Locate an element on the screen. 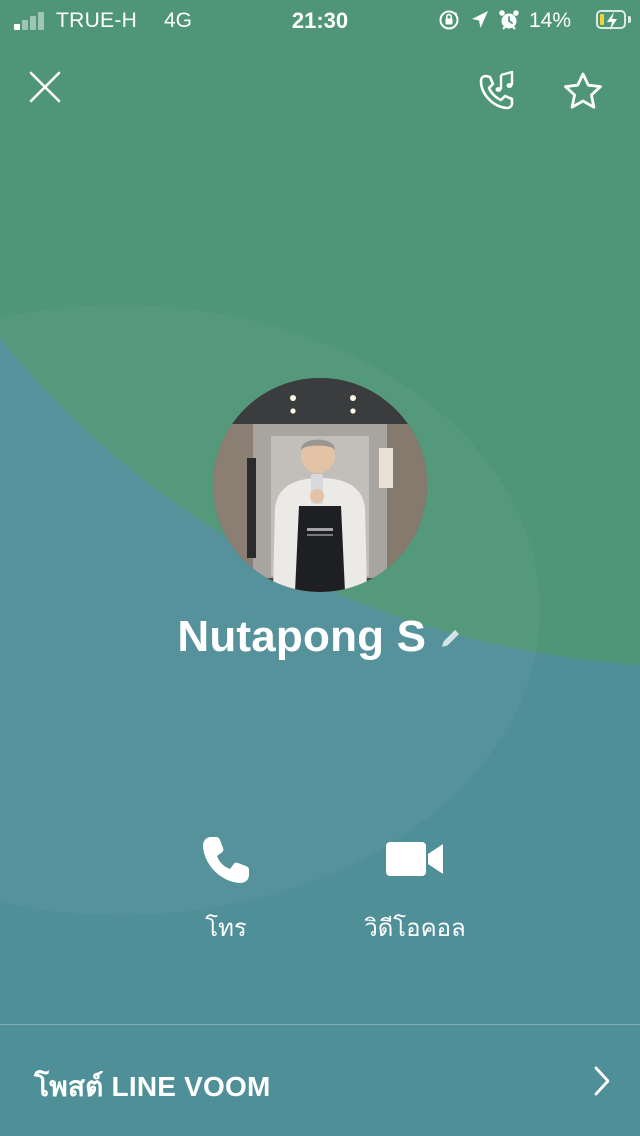 The image size is (640, 1136). close-icon is located at coordinates (45, 87).